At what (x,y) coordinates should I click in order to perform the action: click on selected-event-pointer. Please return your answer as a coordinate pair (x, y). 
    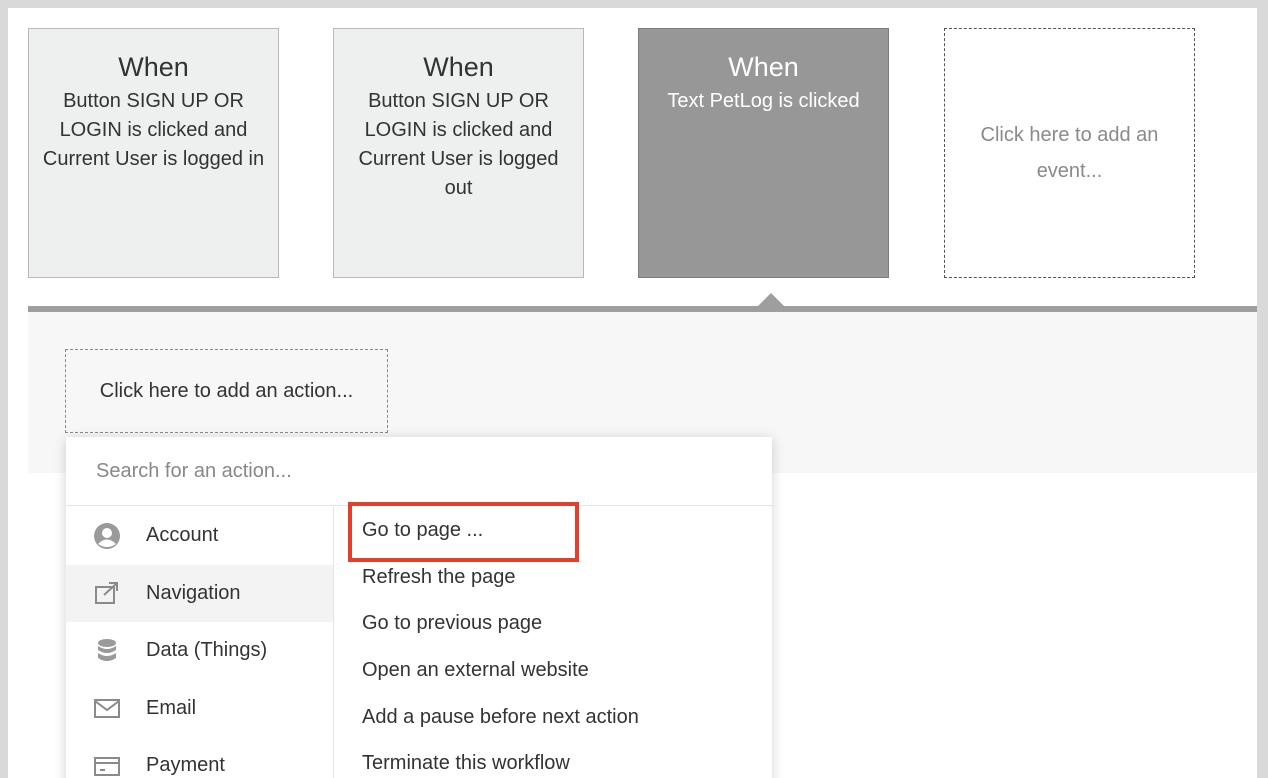
    Looking at the image, I should click on (771, 299).